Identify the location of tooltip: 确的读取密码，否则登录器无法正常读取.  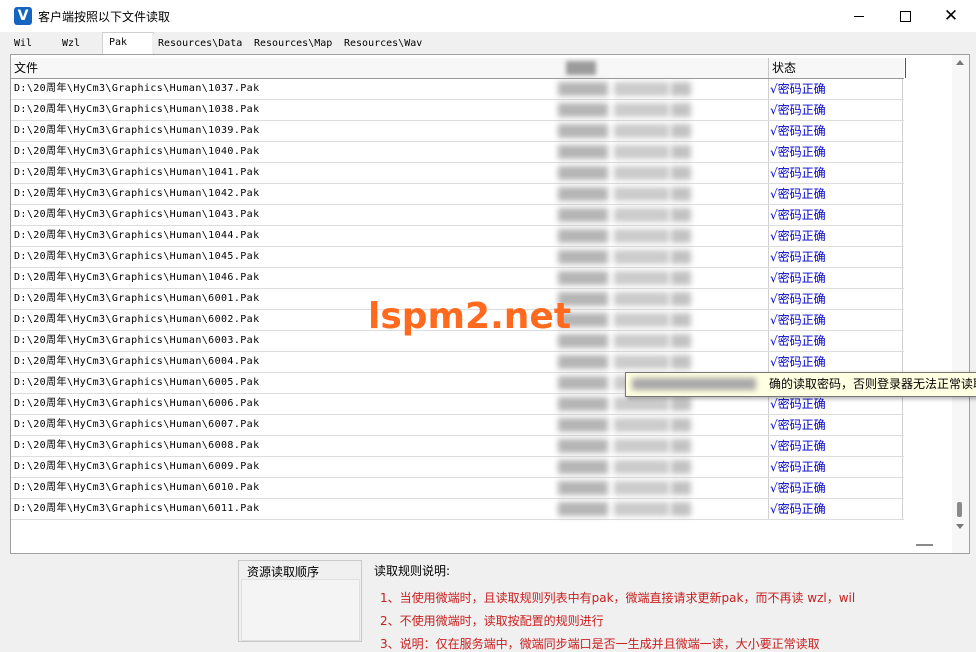
(800, 384).